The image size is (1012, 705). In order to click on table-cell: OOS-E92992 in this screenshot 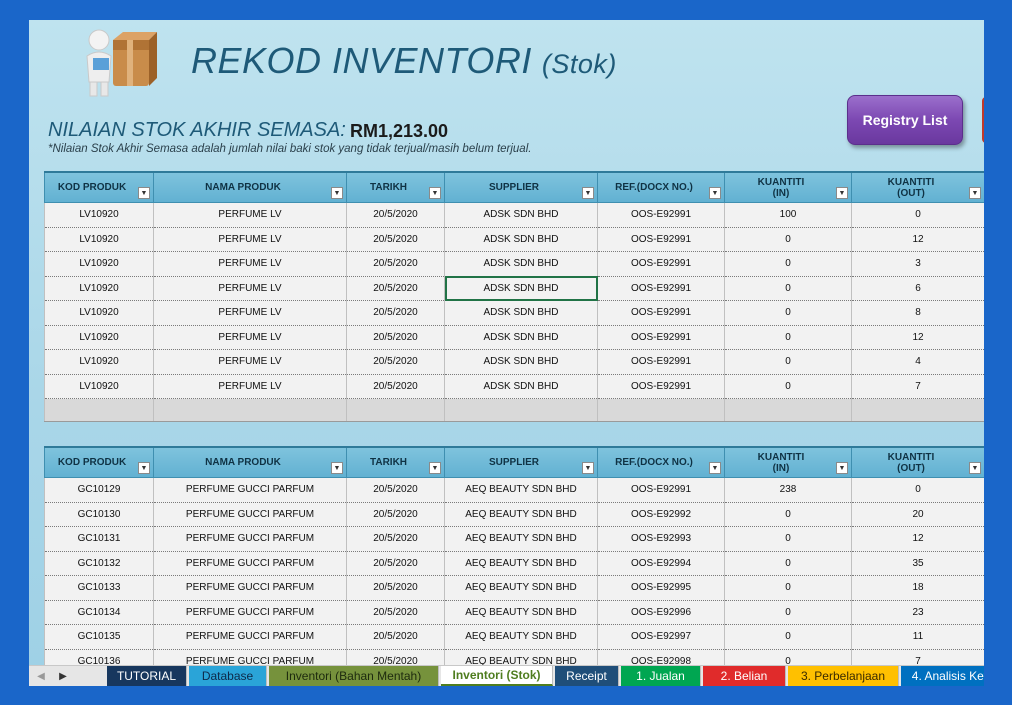, I will do `click(661, 514)`.